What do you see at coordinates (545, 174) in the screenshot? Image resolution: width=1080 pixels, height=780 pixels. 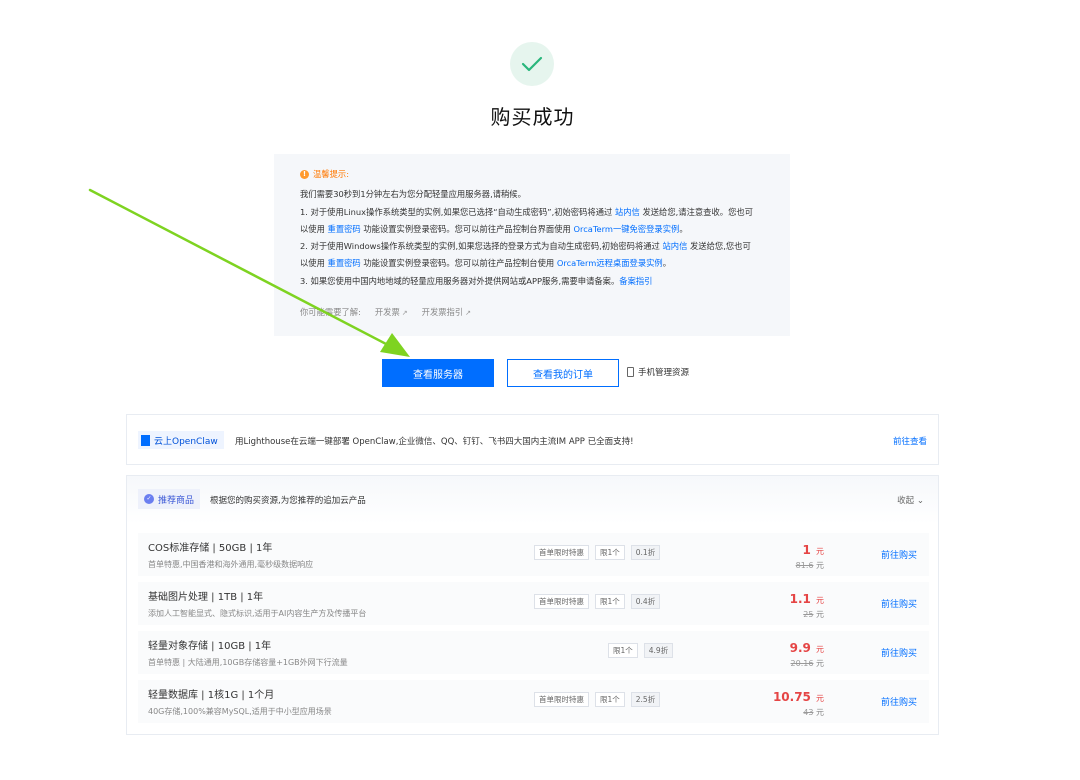 I see `tips-header: ! 温馨提示:` at bounding box center [545, 174].